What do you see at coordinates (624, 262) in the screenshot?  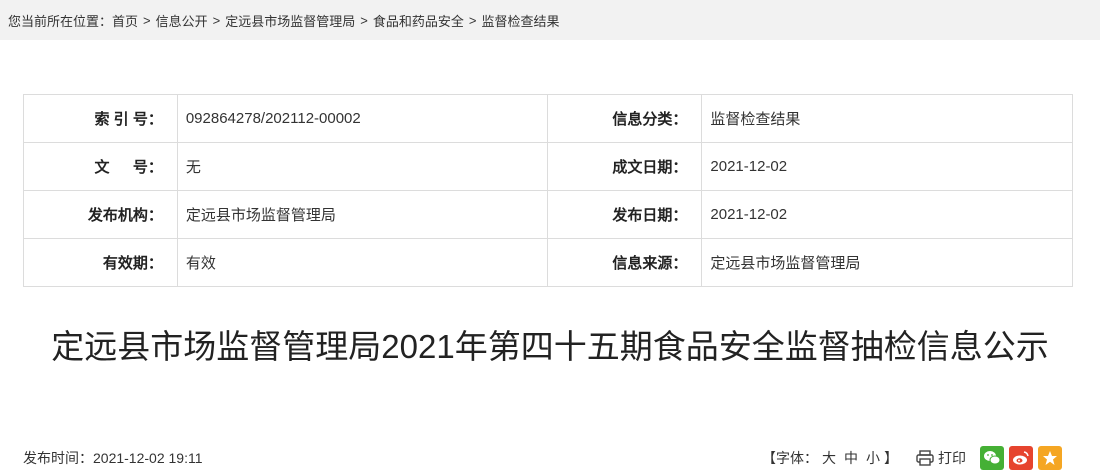 I see `source-label: 信息来源：` at bounding box center [624, 262].